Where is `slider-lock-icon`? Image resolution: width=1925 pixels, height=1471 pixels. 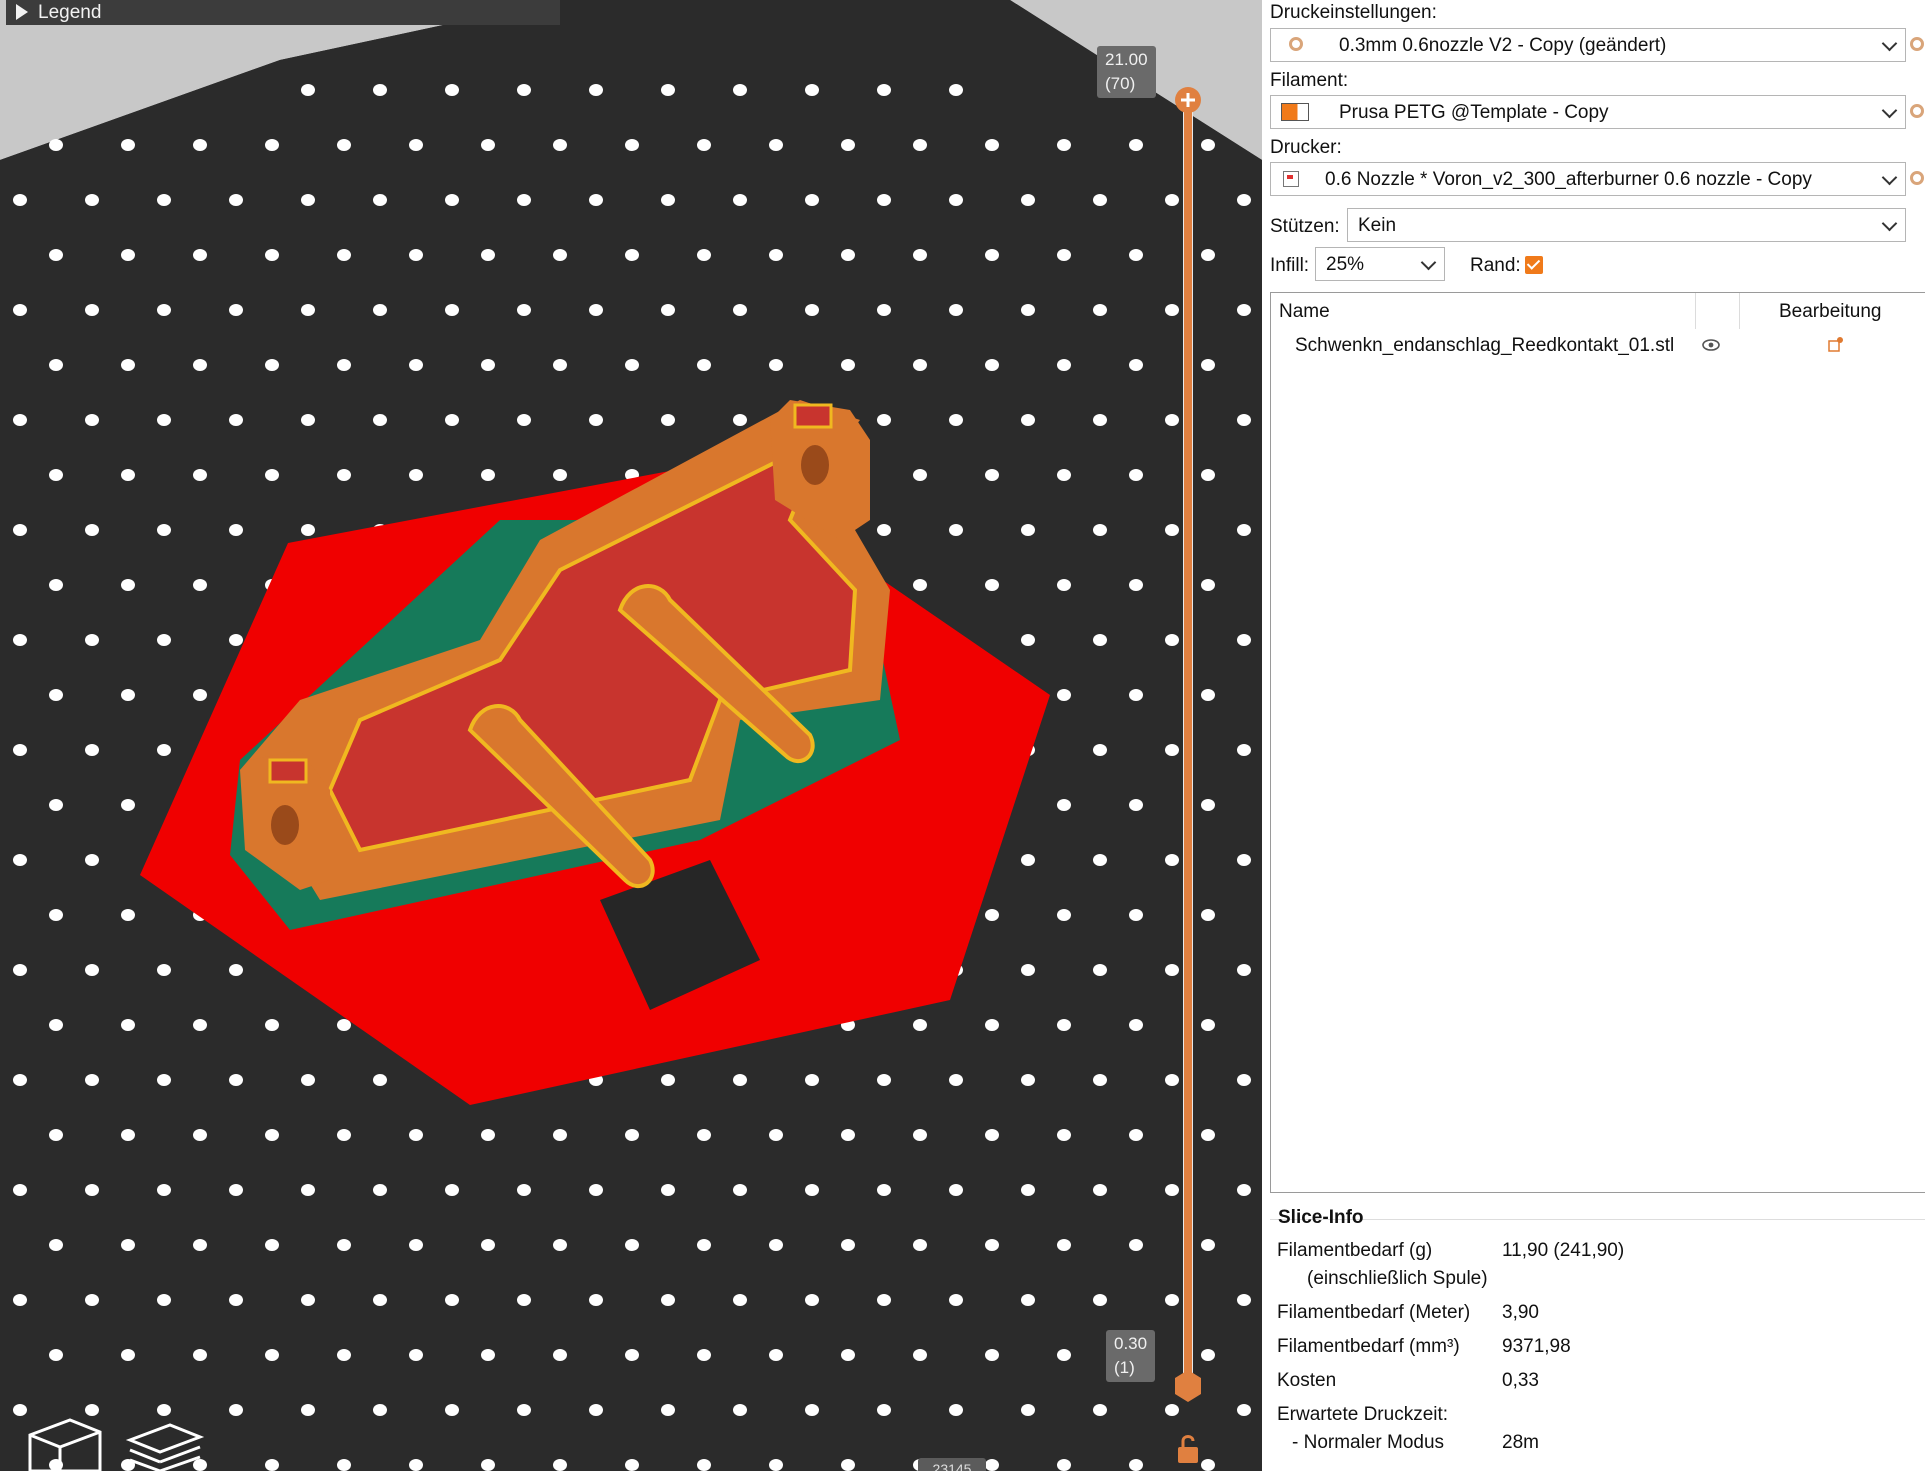 slider-lock-icon is located at coordinates (1188, 1455).